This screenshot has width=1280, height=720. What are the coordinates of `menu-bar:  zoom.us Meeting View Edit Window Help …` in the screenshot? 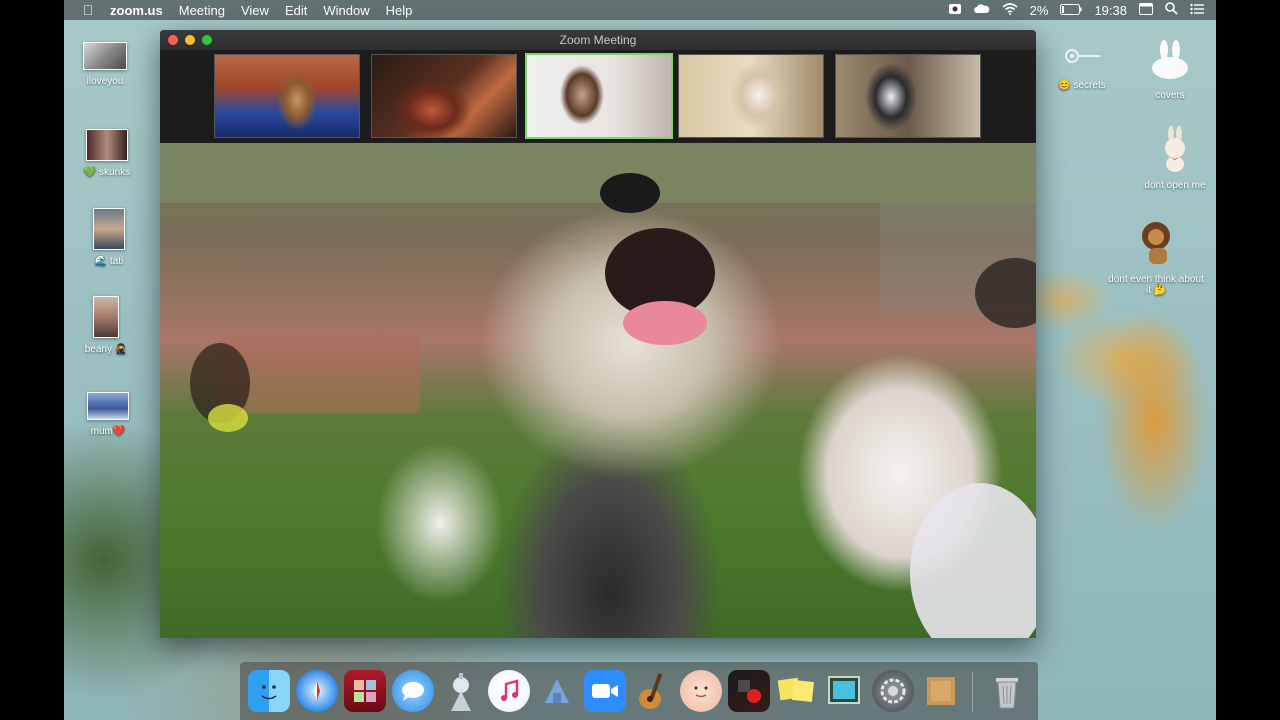 It's located at (640, 10).